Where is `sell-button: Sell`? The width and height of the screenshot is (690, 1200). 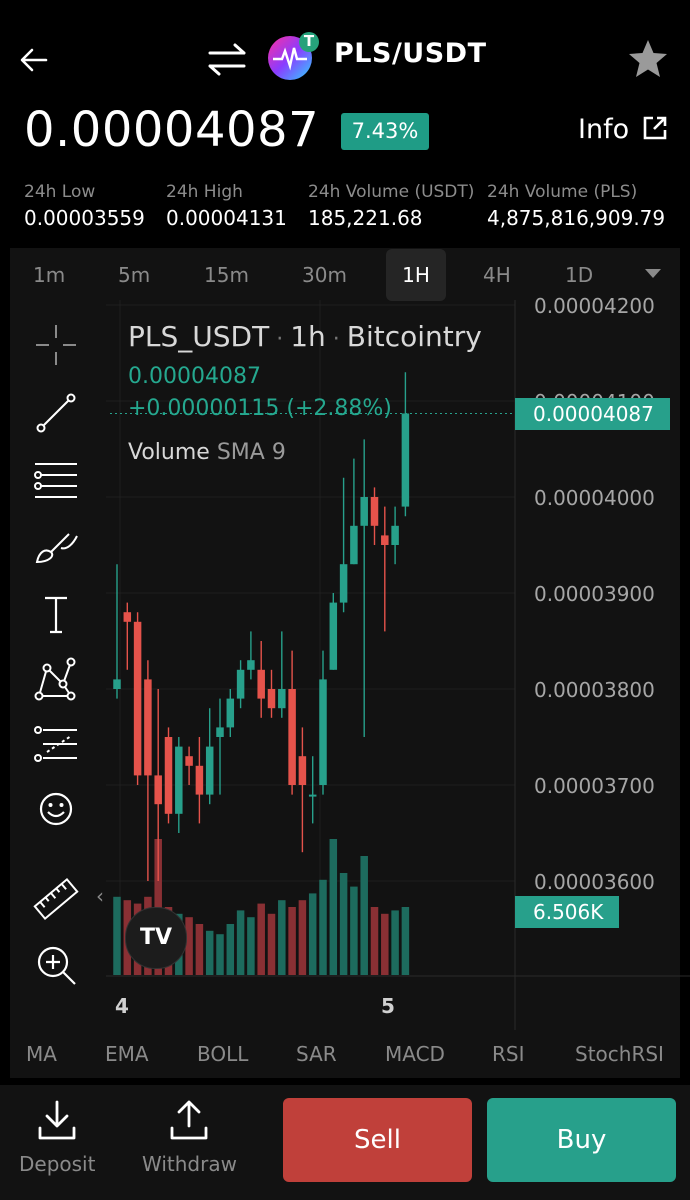 sell-button: Sell is located at coordinates (377, 1140).